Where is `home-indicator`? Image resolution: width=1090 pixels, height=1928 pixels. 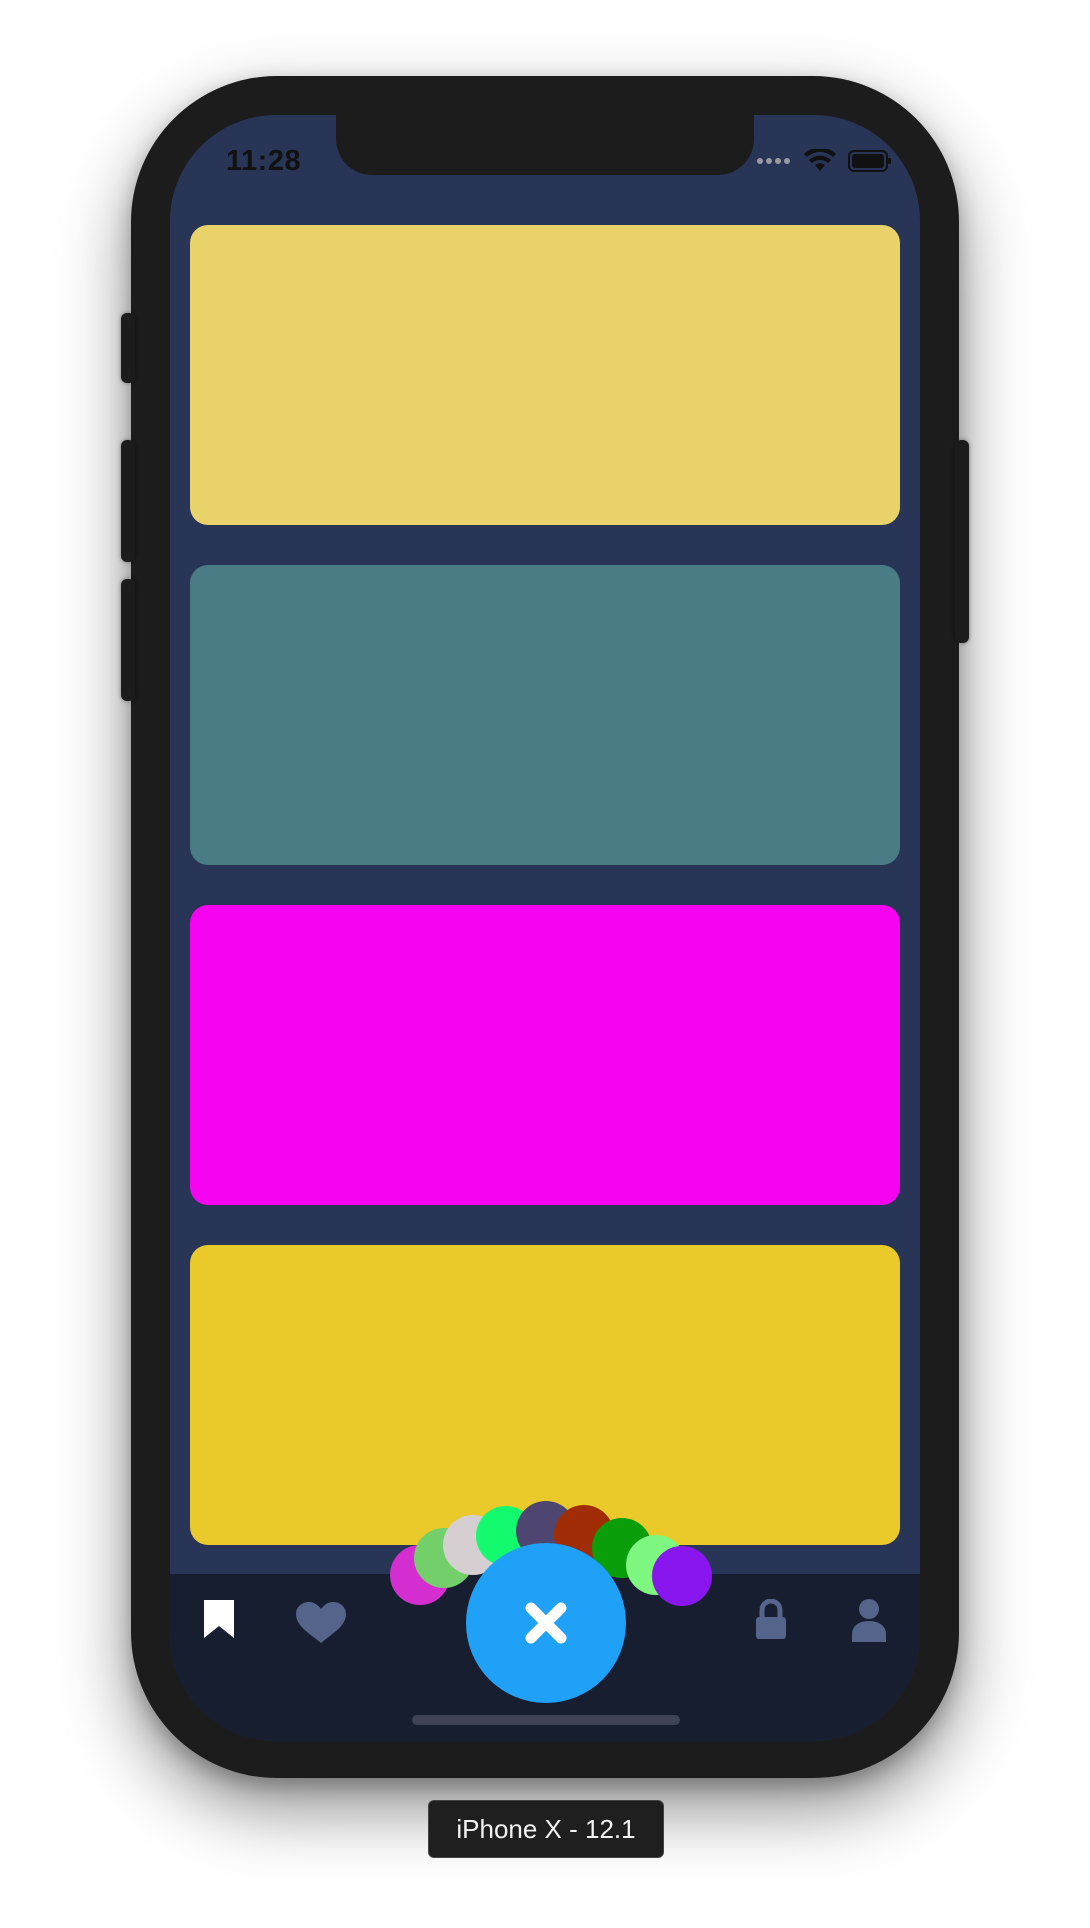 home-indicator is located at coordinates (546, 1720).